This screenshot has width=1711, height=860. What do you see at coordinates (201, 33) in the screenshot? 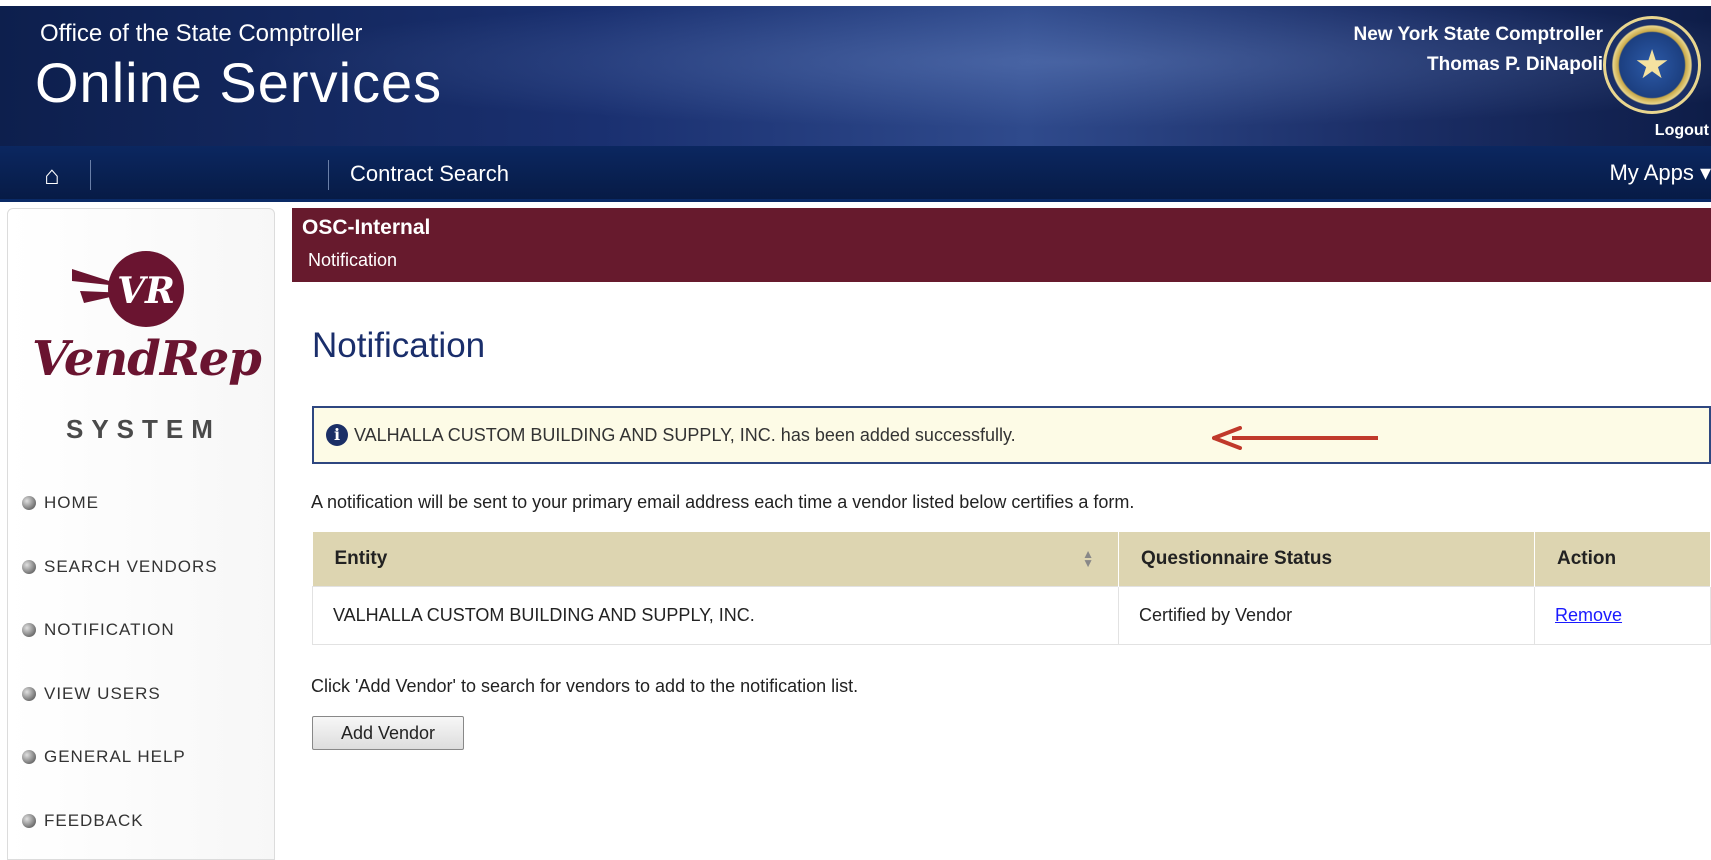
I see `brand-subtitle: Office of the State Comptroller` at bounding box center [201, 33].